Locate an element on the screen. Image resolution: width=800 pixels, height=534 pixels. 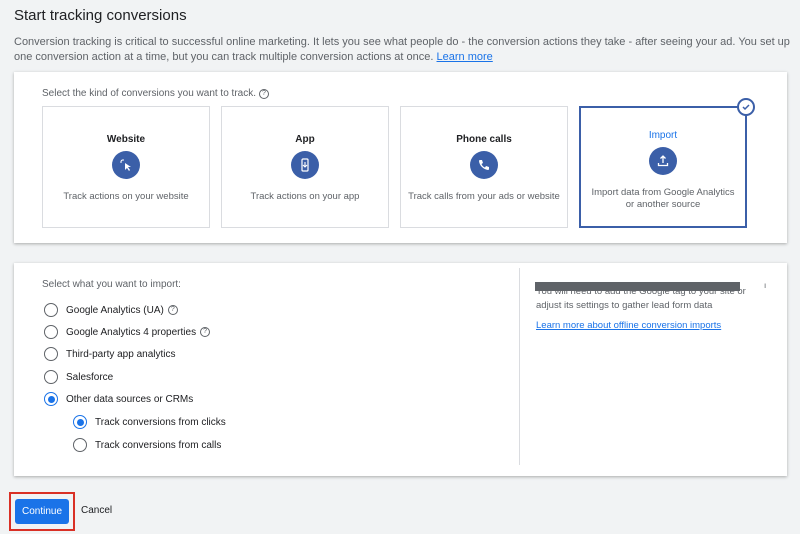
mobile-download-icon is located at coordinates (305, 165).